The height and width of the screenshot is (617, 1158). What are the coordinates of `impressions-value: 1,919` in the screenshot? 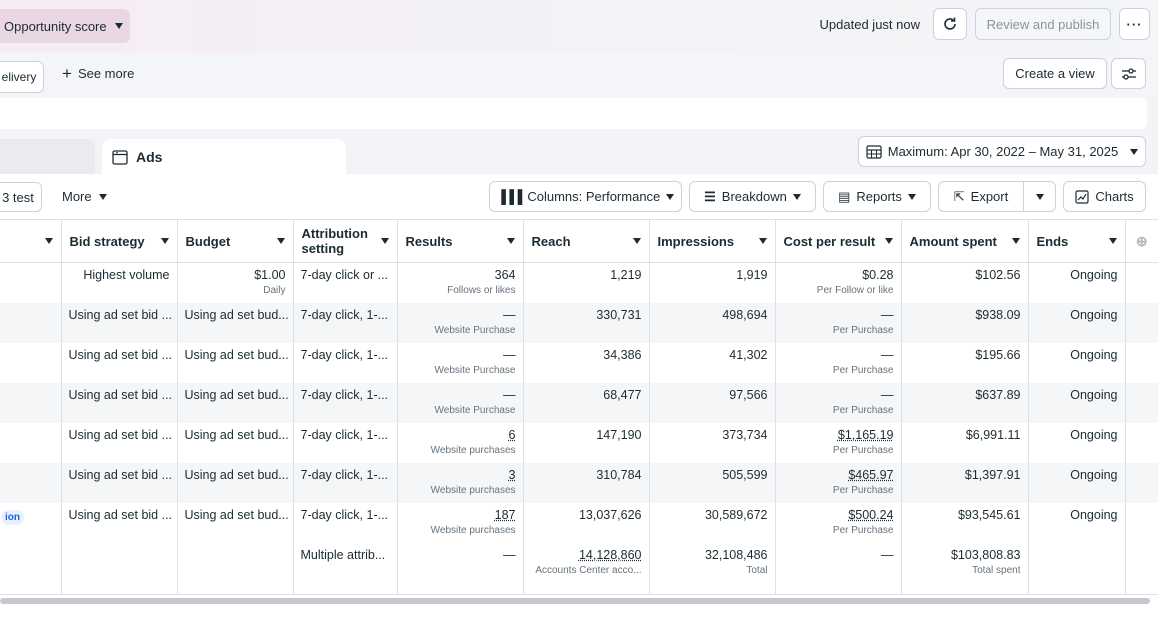 It's located at (712, 275).